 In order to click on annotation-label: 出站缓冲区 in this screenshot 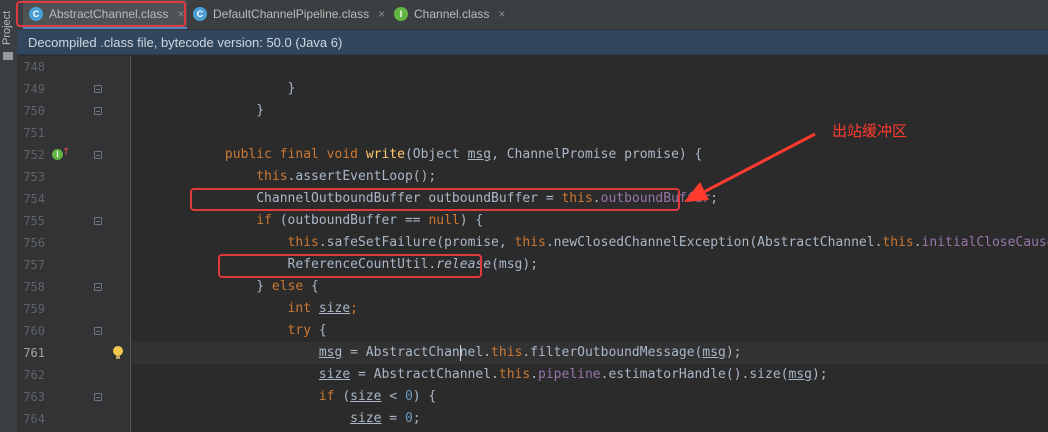, I will do `click(870, 131)`.